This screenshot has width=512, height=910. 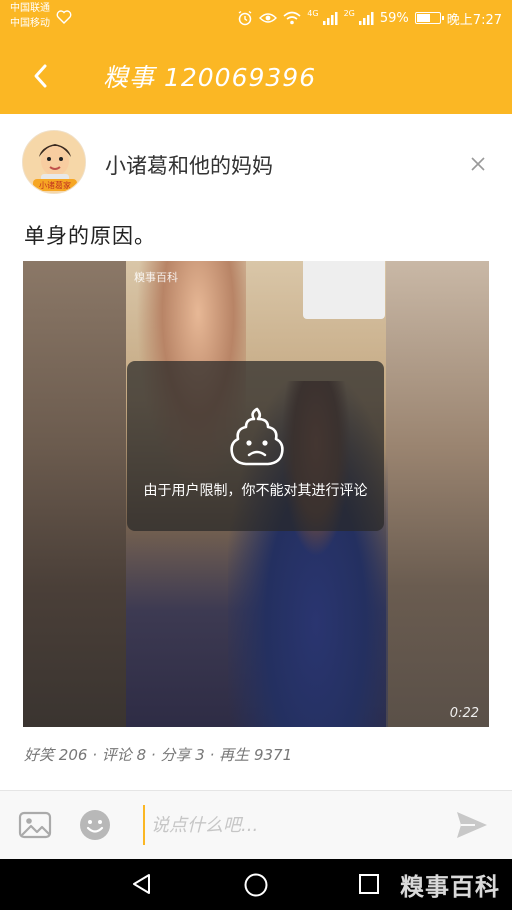 What do you see at coordinates (245, 18) in the screenshot?
I see `alarm-icon` at bounding box center [245, 18].